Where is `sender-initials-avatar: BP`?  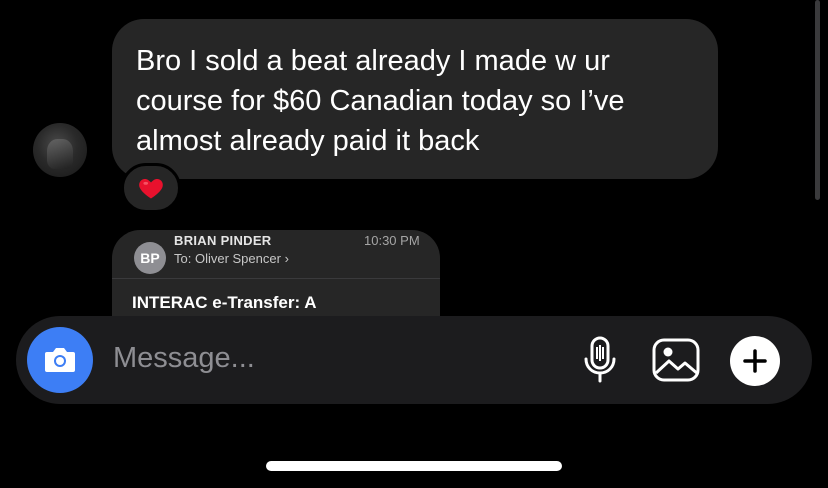 sender-initials-avatar: BP is located at coordinates (150, 258).